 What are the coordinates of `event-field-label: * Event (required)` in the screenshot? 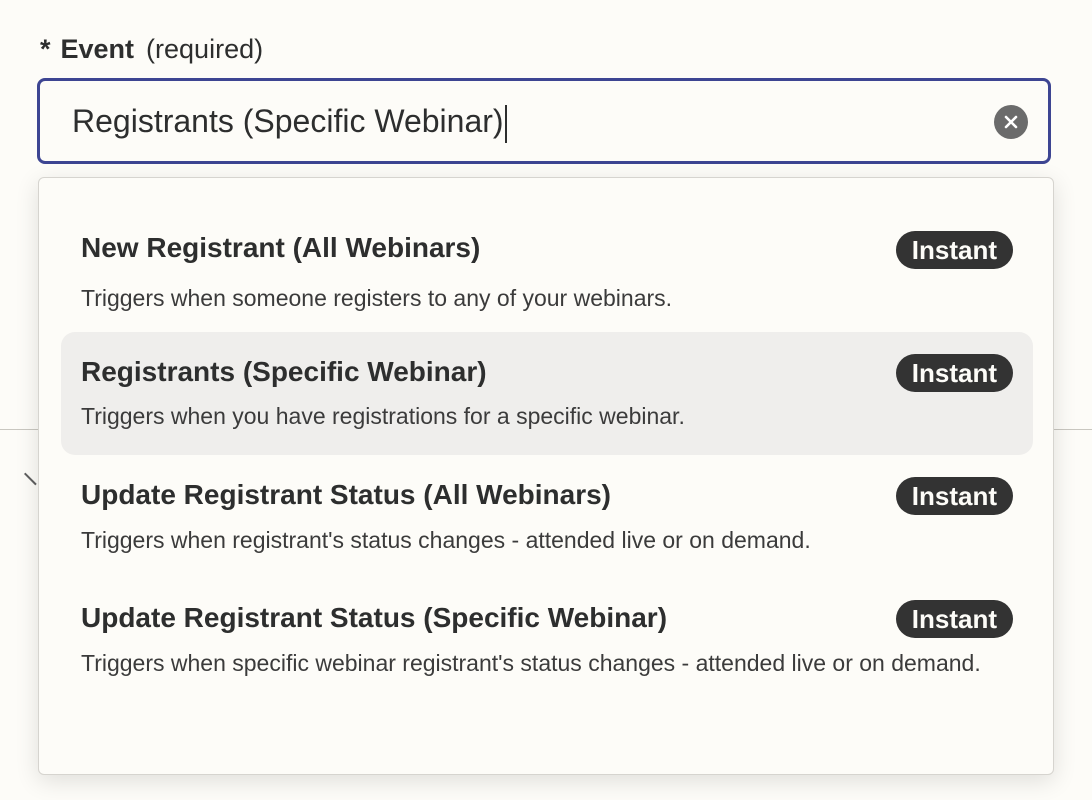 It's located at (151, 49).